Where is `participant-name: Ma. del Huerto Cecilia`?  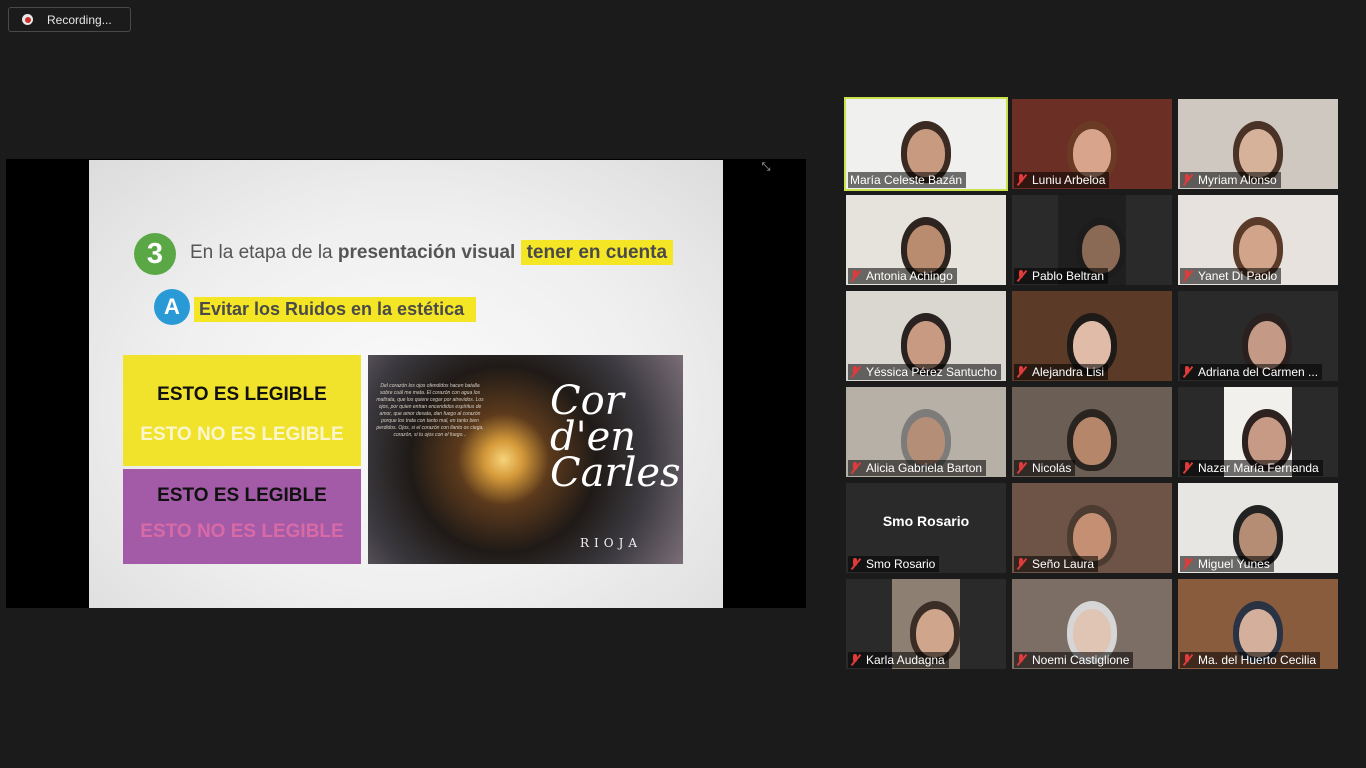
participant-name: Ma. del Huerto Cecilia is located at coordinates (1257, 660).